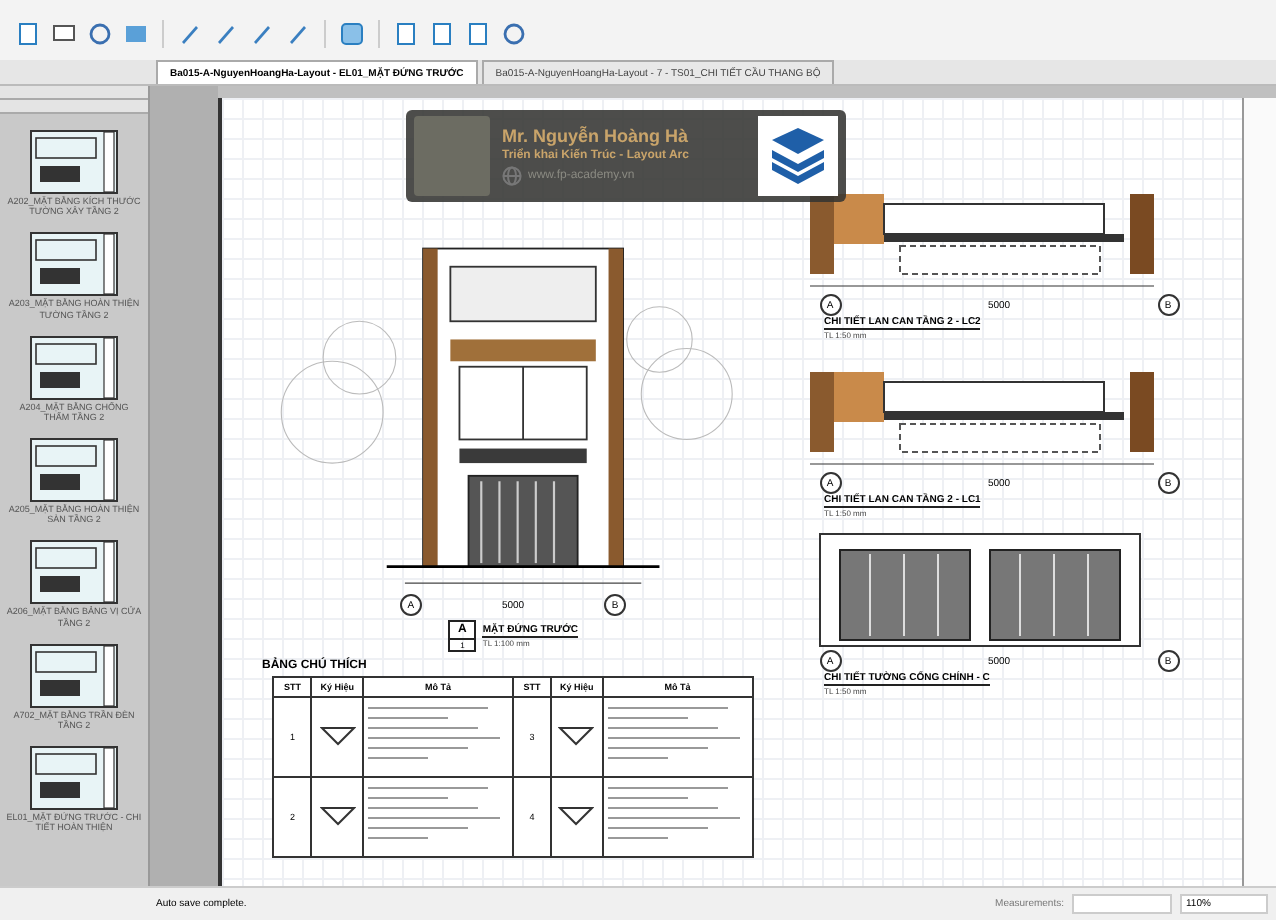 This screenshot has width=1276, height=920. What do you see at coordinates (1122, 904) in the screenshot?
I see `measurements-field` at bounding box center [1122, 904].